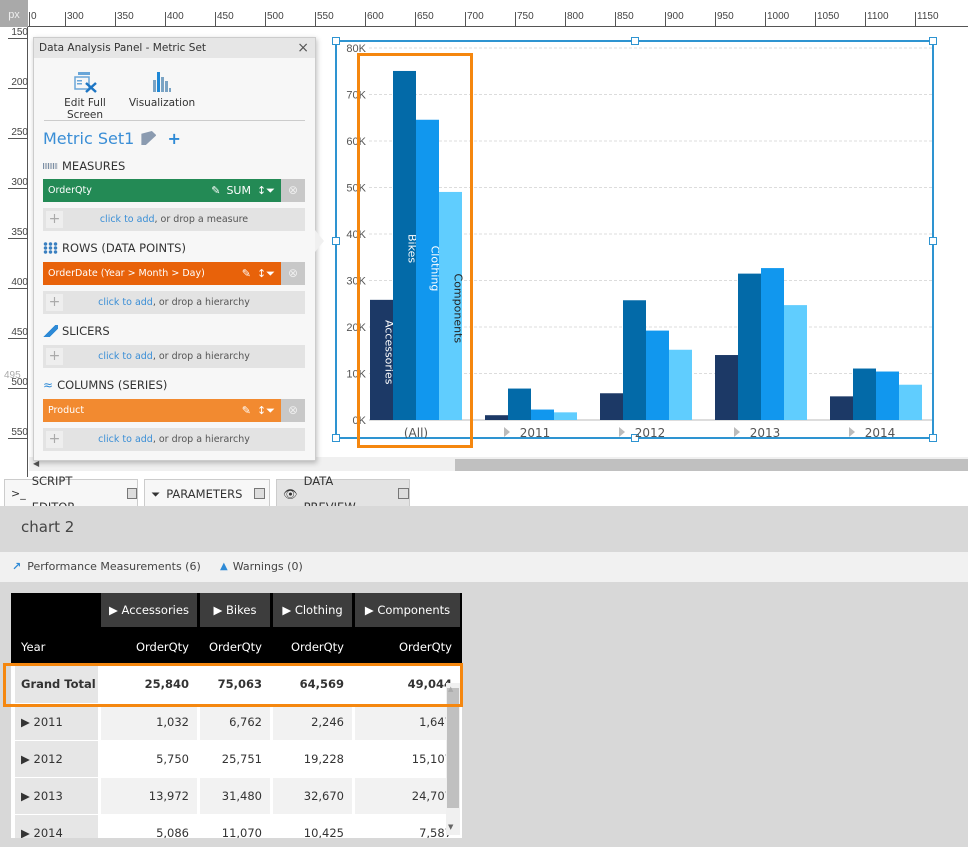  I want to click on bar-bikes-2014, so click(864, 394).